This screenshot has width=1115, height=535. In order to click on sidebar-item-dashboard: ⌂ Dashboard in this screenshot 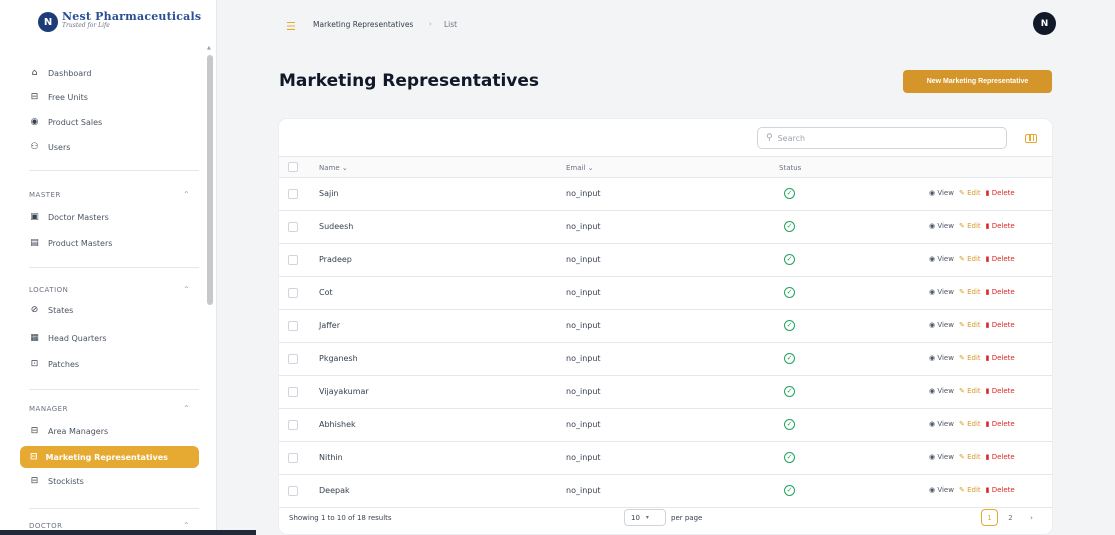, I will do `click(60, 73)`.